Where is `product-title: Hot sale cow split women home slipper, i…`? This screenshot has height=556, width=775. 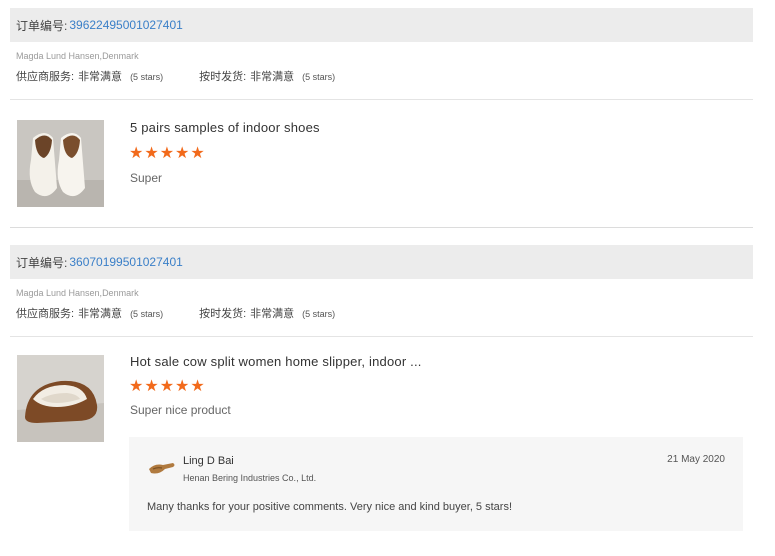
product-title: Hot sale cow split women home slipper, i… is located at coordinates (276, 361).